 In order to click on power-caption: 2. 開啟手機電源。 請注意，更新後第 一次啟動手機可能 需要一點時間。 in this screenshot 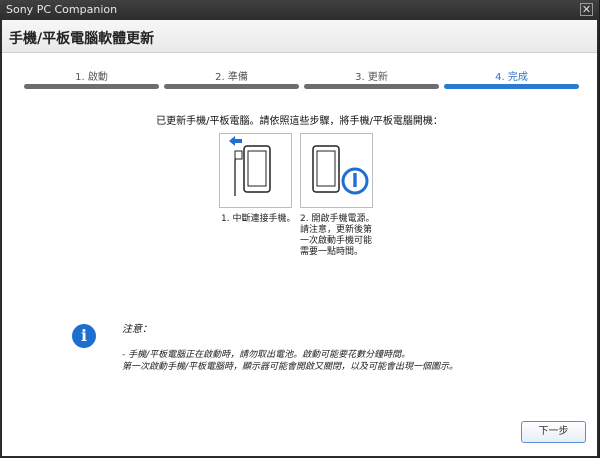, I will do `click(337, 236)`.